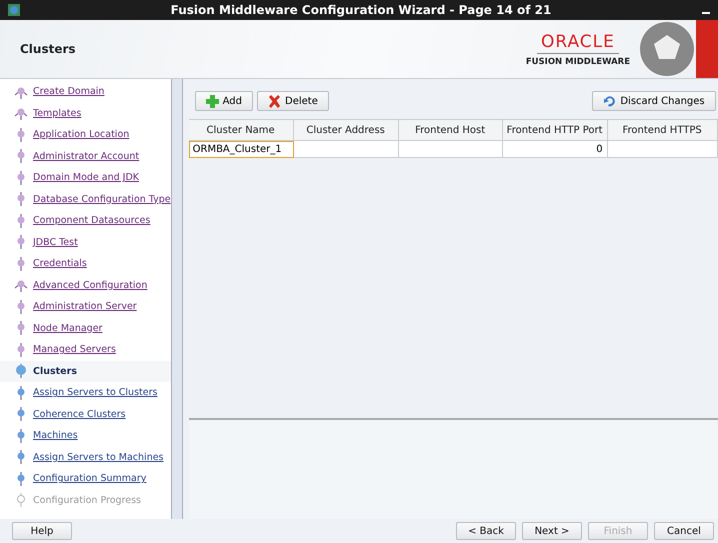 The width and height of the screenshot is (718, 543). I want to click on window-title: Fusion Middleware Configuration Wizard - Page 14 of 21, so click(361, 10).